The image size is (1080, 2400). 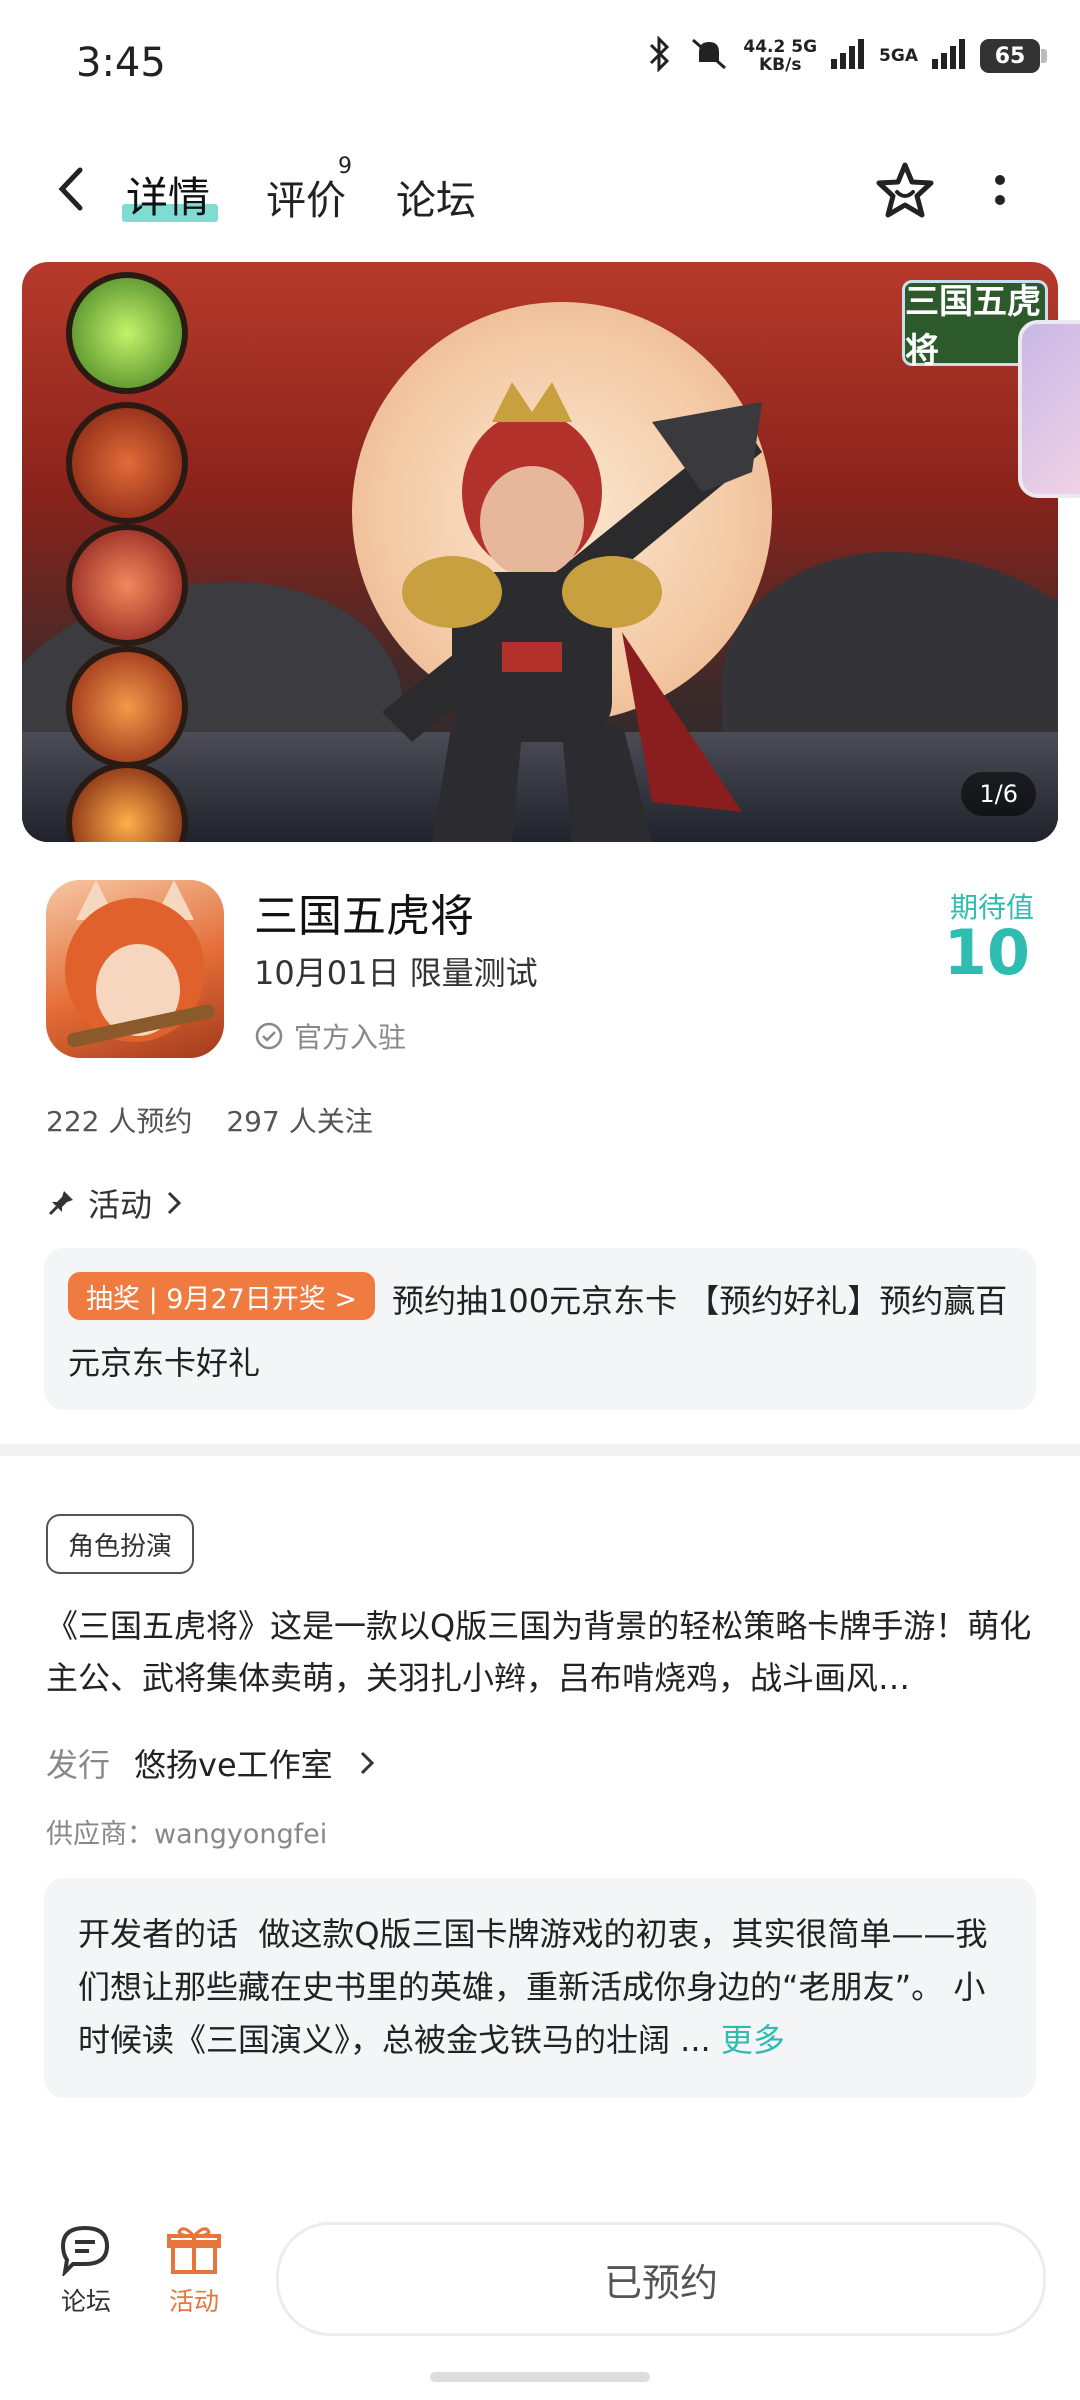 I want to click on follower-count: 297 人关注, so click(x=299, y=1121).